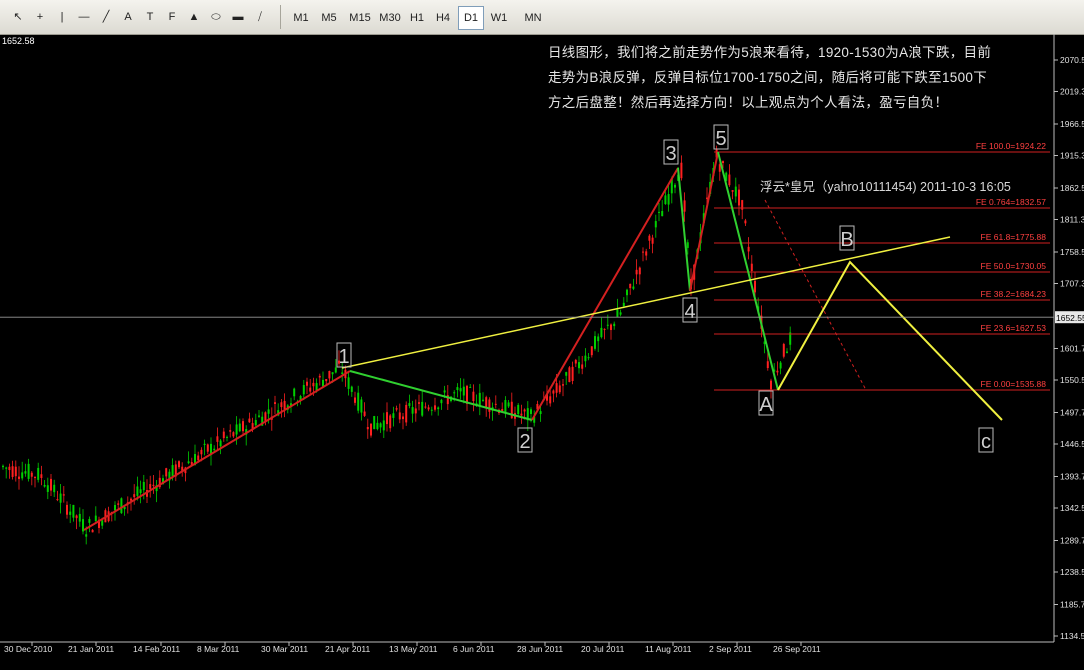 This screenshot has width=1084, height=670. I want to click on price-tick-label: 1342.50, so click(1072, 508).